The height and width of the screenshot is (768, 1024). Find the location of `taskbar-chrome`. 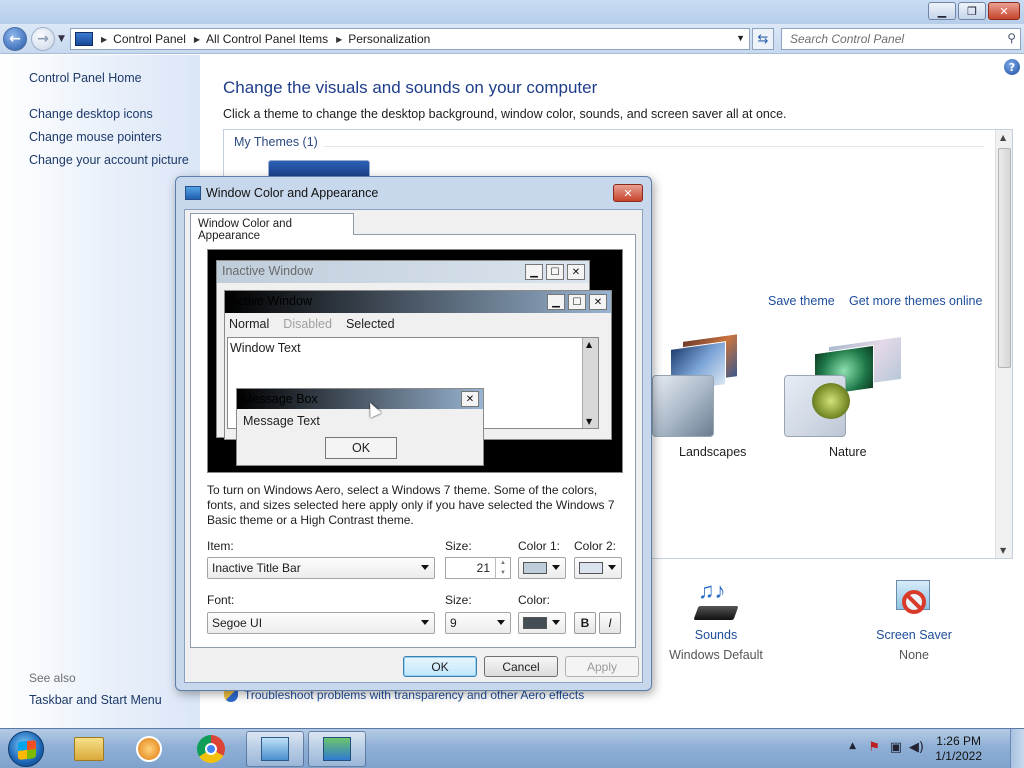

taskbar-chrome is located at coordinates (211, 749).